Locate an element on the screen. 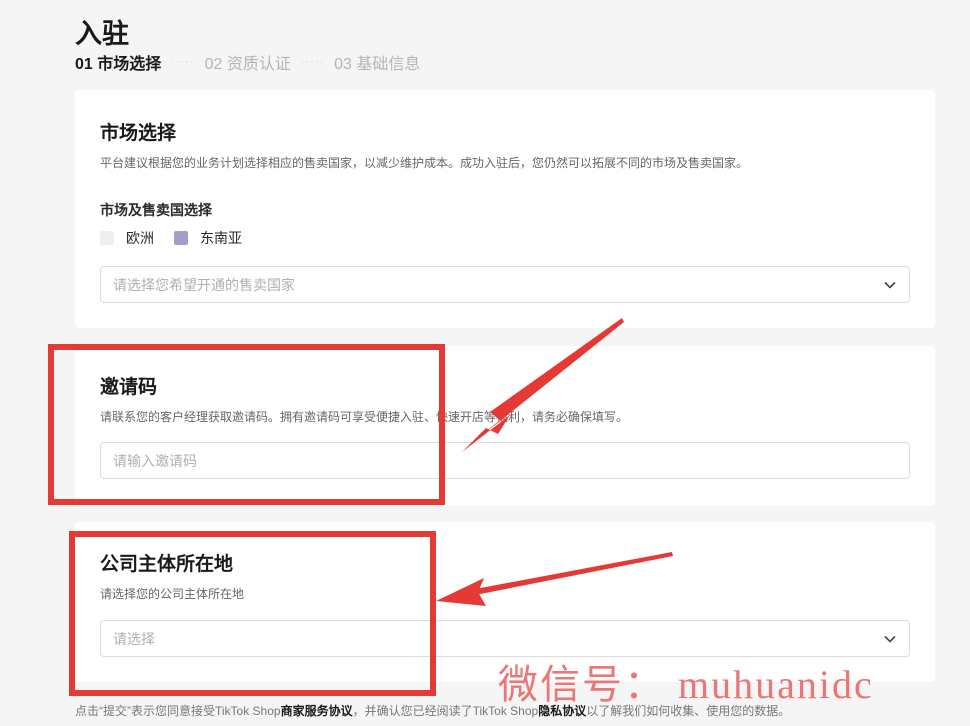 This screenshot has height=726, width=970. watermark-text: 微信号： muhuanidc is located at coordinates (686, 684).